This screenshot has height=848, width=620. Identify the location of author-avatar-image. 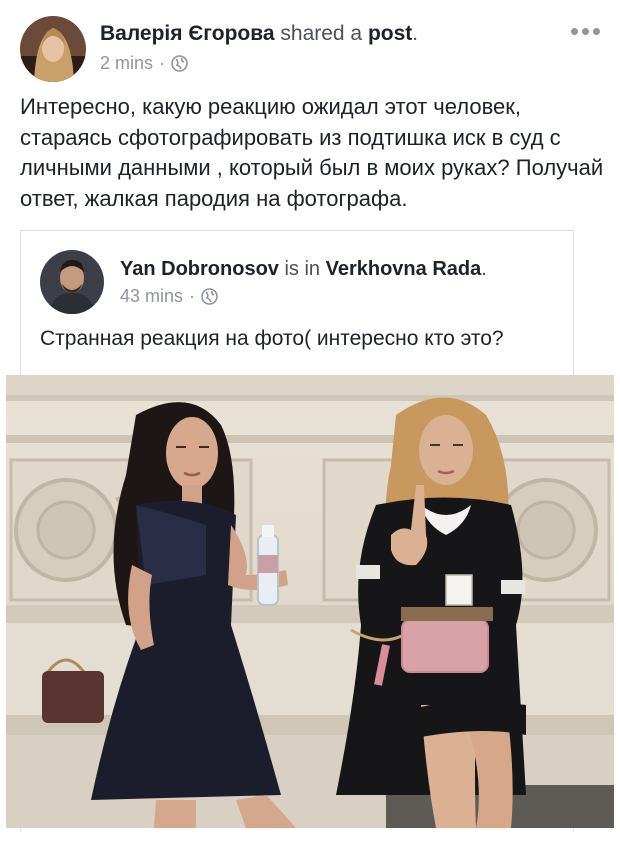
(53, 49).